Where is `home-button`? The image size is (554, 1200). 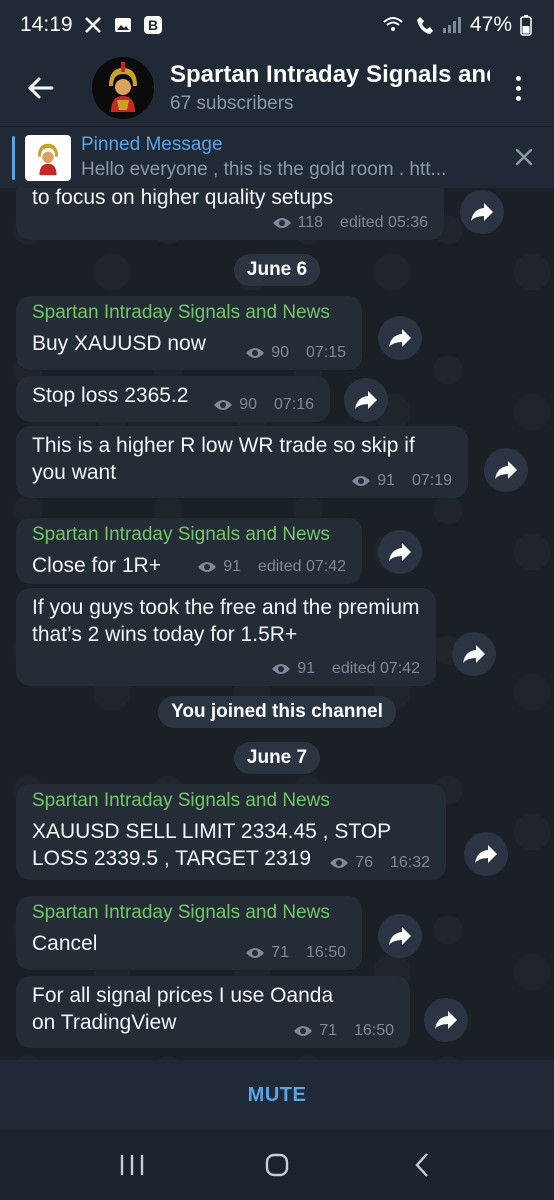
home-button is located at coordinates (277, 1165).